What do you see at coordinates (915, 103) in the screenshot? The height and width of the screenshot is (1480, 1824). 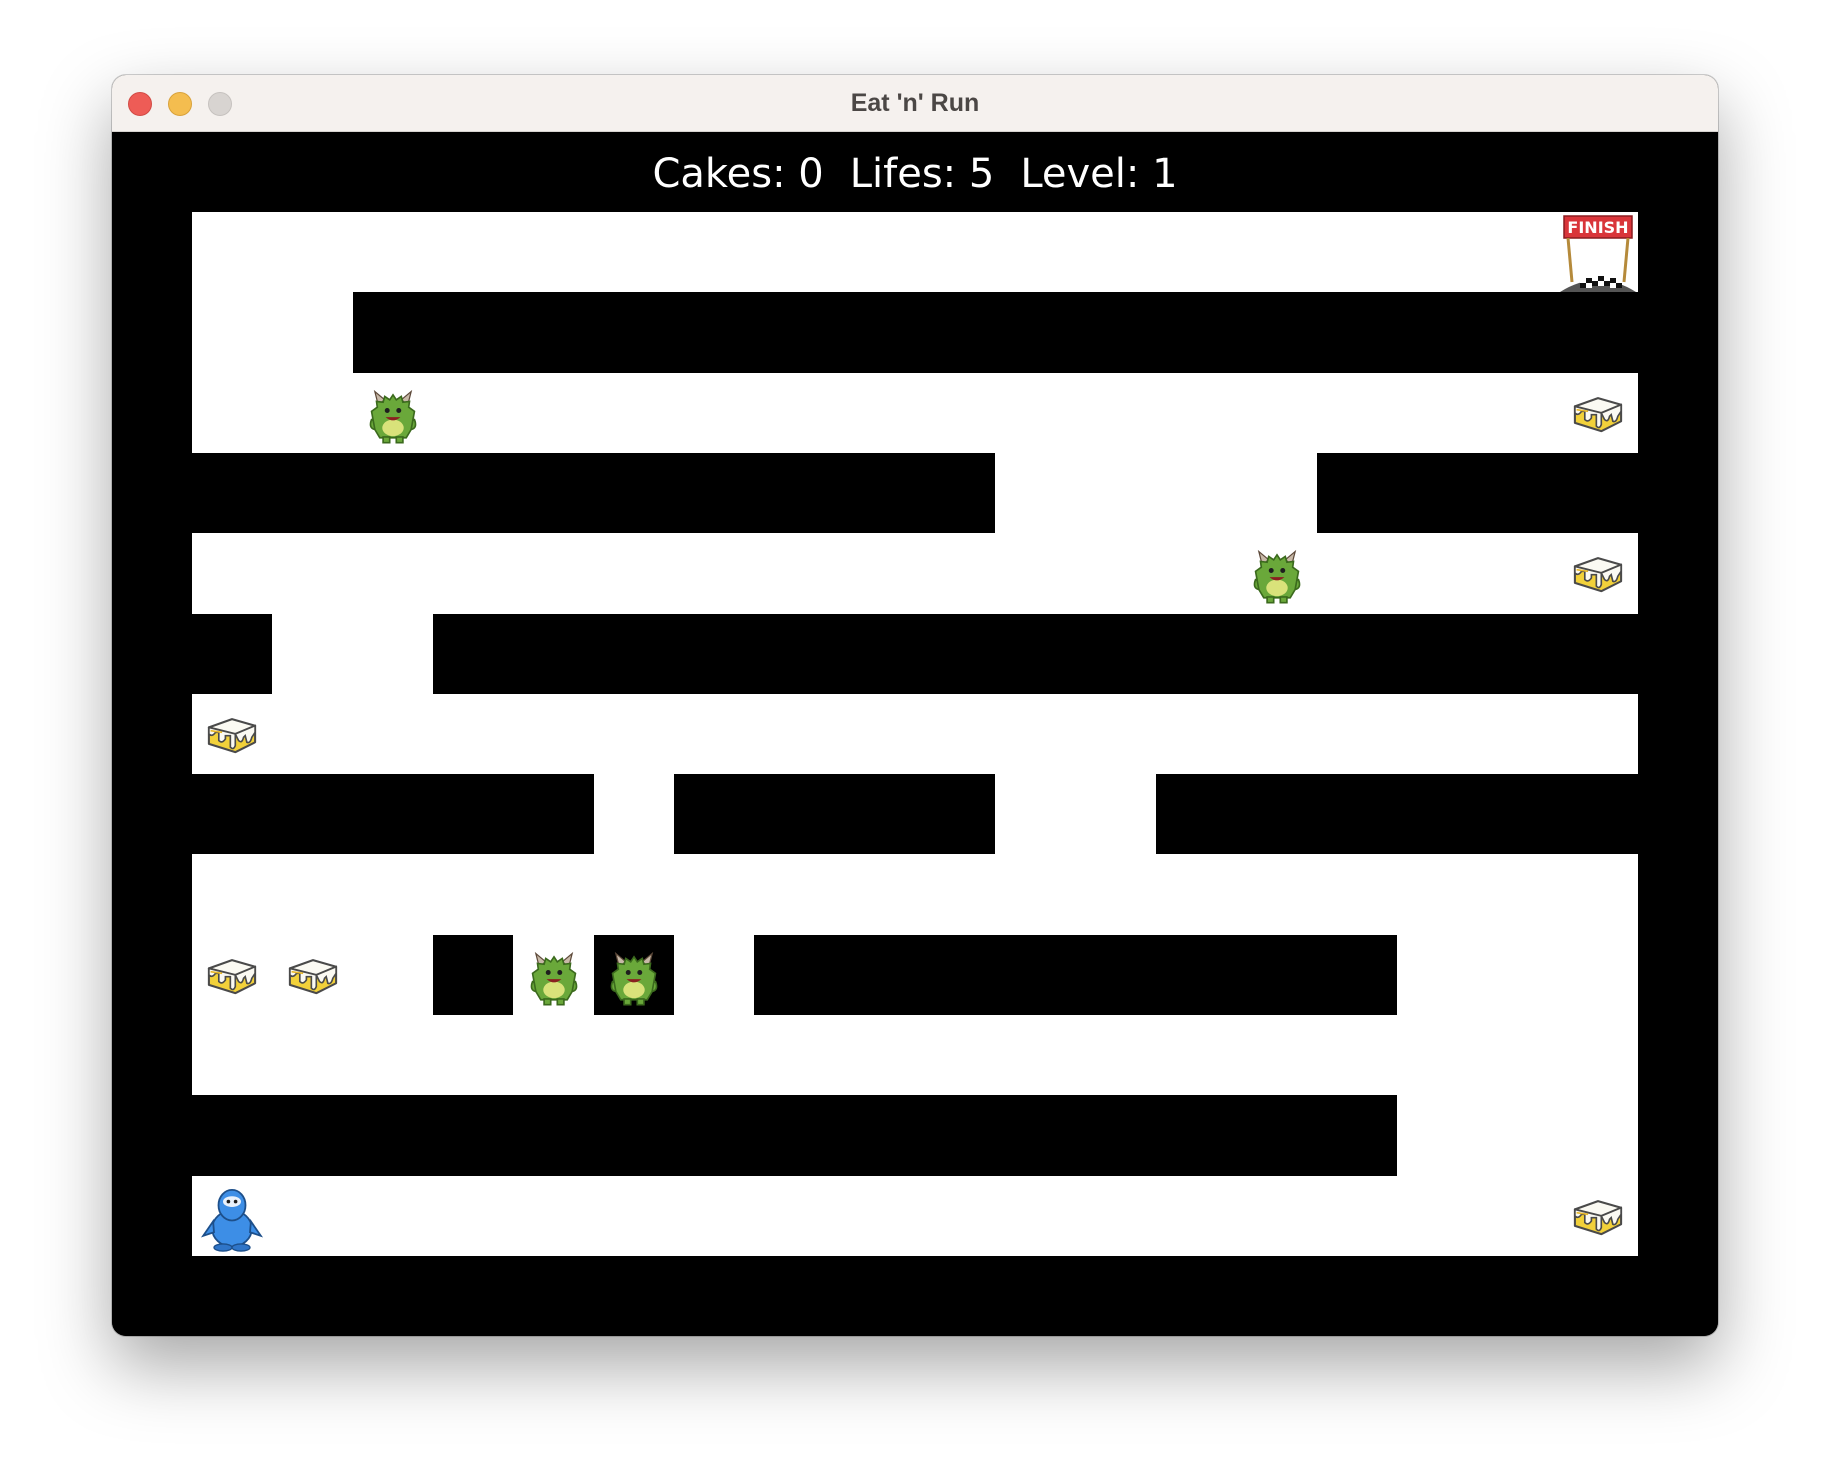 I see `title-bar: Eat 'n' Run` at bounding box center [915, 103].